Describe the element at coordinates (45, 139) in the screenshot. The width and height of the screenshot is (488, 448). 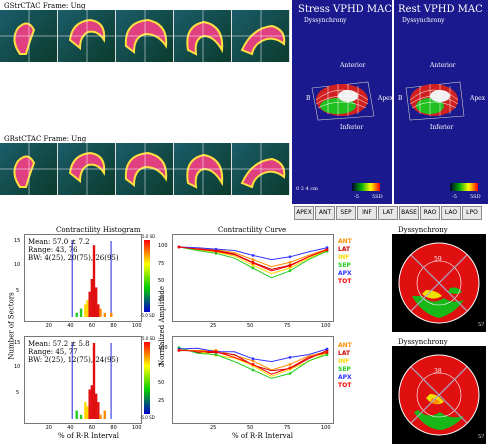
I see `rest-frame-label: GRstCTAC Frame: Ung` at that location.